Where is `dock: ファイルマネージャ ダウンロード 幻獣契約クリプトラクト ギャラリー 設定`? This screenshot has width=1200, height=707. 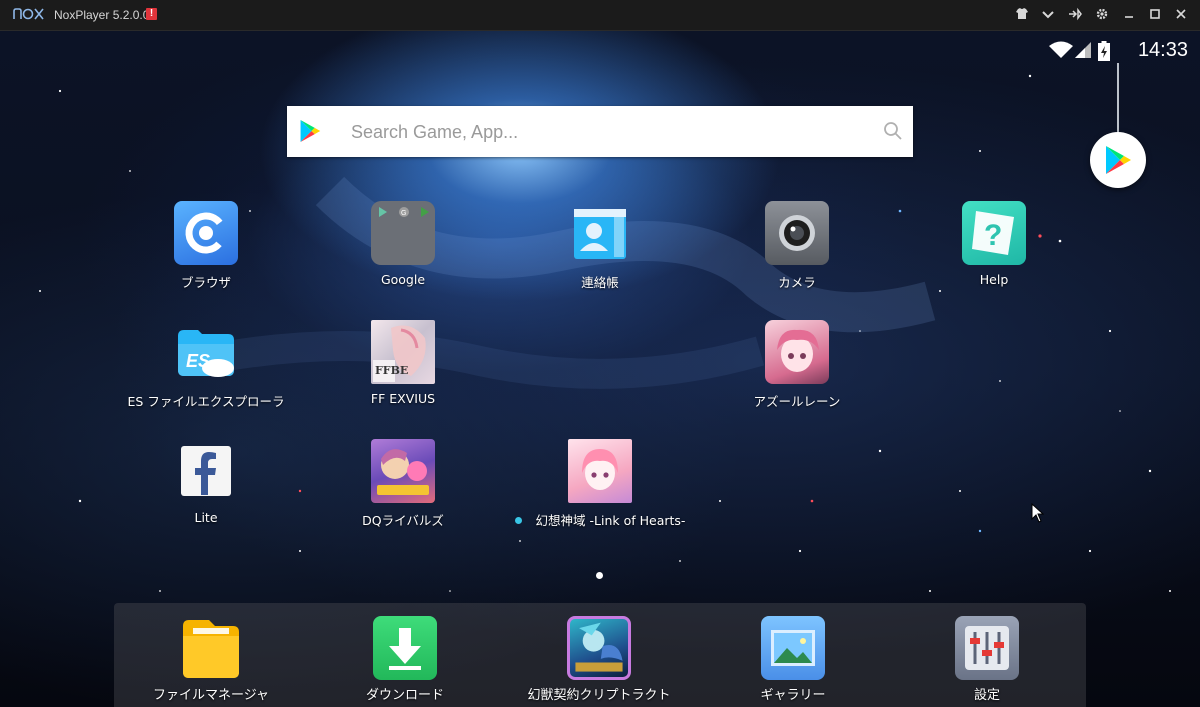
dock: ファイルマネージャ ダウンロード 幻獣契約クリプトラクト ギャラリー 設定 is located at coordinates (600, 655).